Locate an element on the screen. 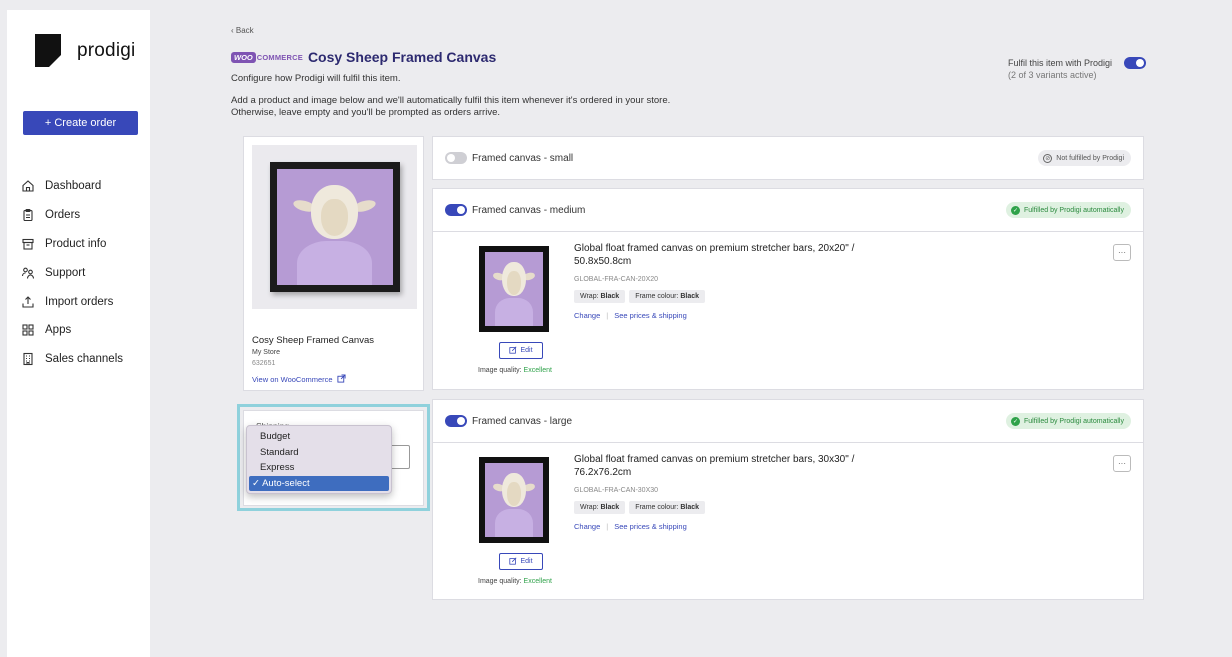  sidebar-item-apps: Apps is located at coordinates (72, 330).